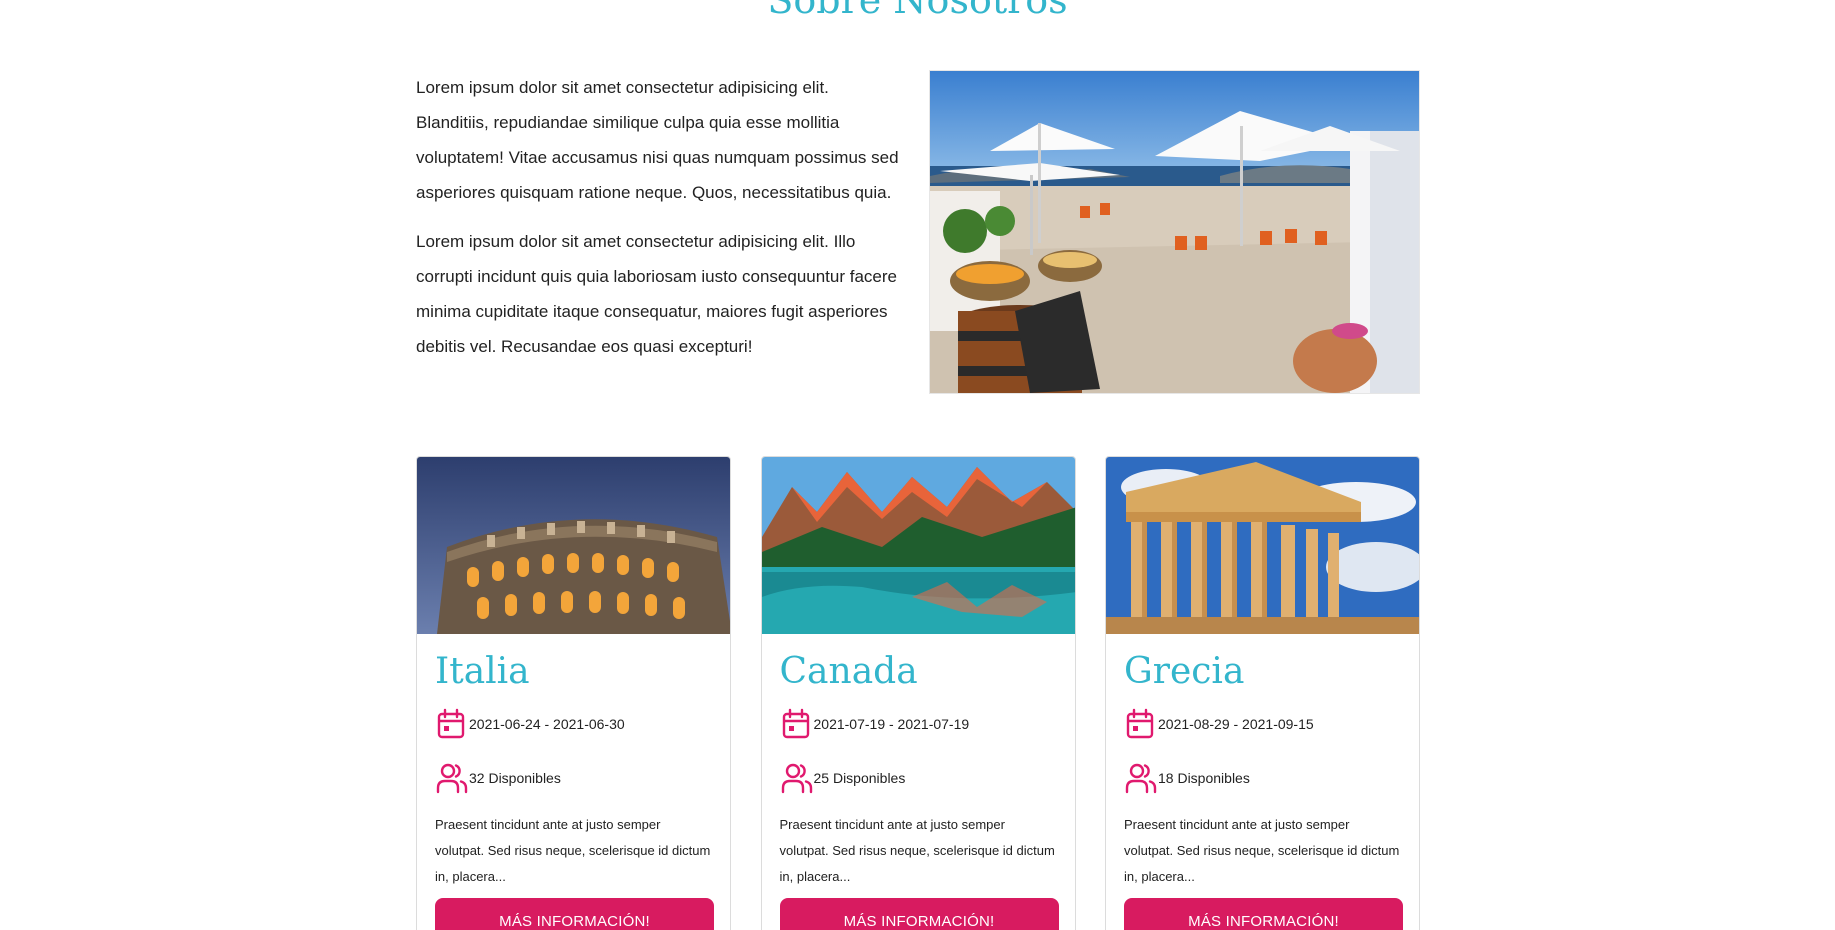  I want to click on card-availability: 18 Disponibles, so click(1262, 778).